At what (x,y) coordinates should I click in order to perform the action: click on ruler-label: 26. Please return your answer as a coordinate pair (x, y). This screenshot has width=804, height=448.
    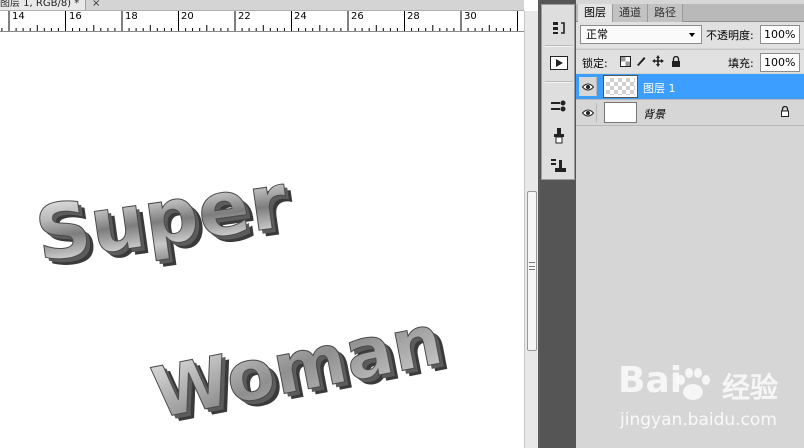
    Looking at the image, I should click on (357, 16).